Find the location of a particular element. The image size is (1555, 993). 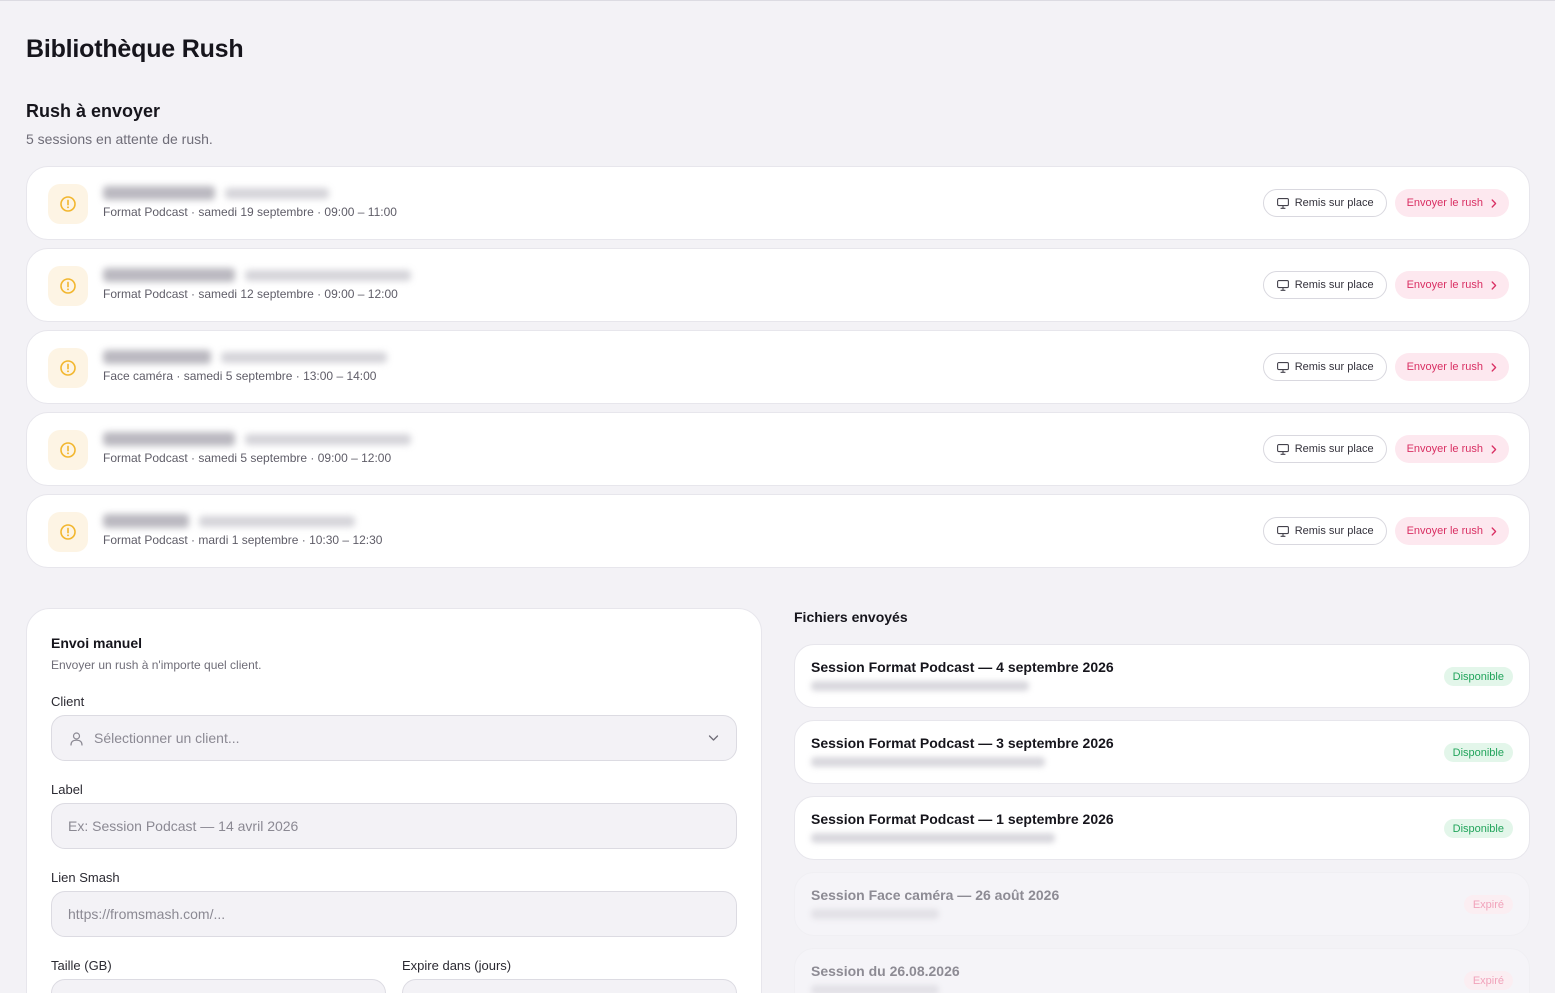

chevron-down-icon is located at coordinates (713, 738).